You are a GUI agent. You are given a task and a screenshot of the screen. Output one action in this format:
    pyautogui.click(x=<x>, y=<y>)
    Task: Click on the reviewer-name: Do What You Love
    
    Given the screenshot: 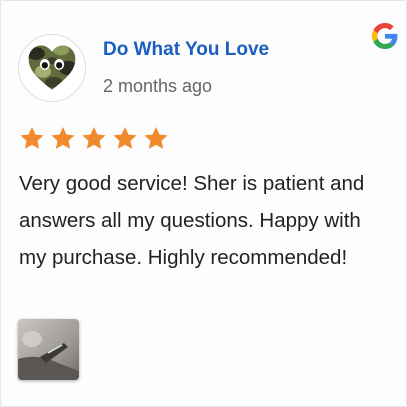 What is the action you would take?
    pyautogui.click(x=186, y=50)
    